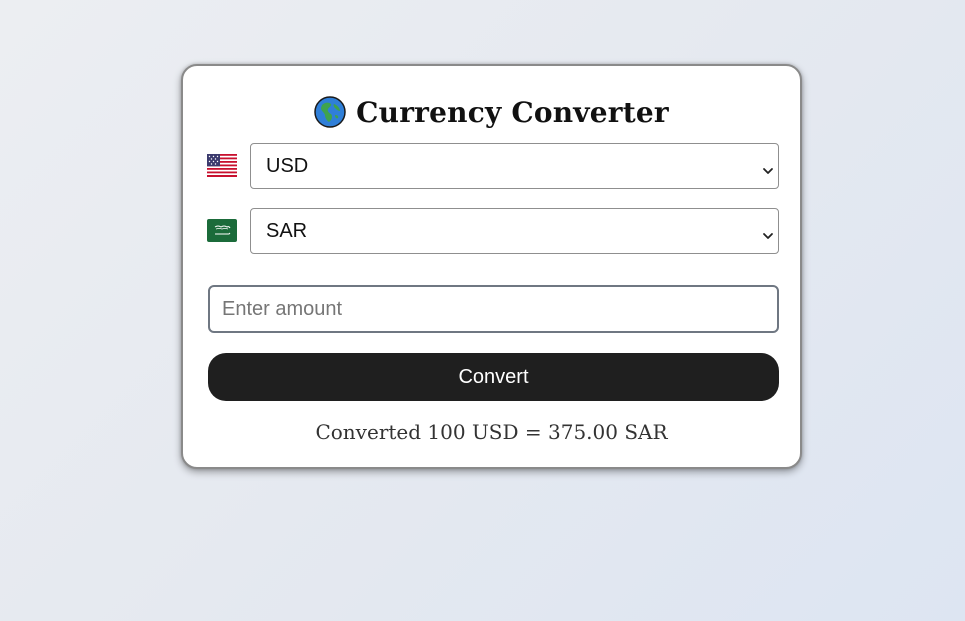  Describe the element at coordinates (493, 309) in the screenshot. I see `amount-input` at that location.